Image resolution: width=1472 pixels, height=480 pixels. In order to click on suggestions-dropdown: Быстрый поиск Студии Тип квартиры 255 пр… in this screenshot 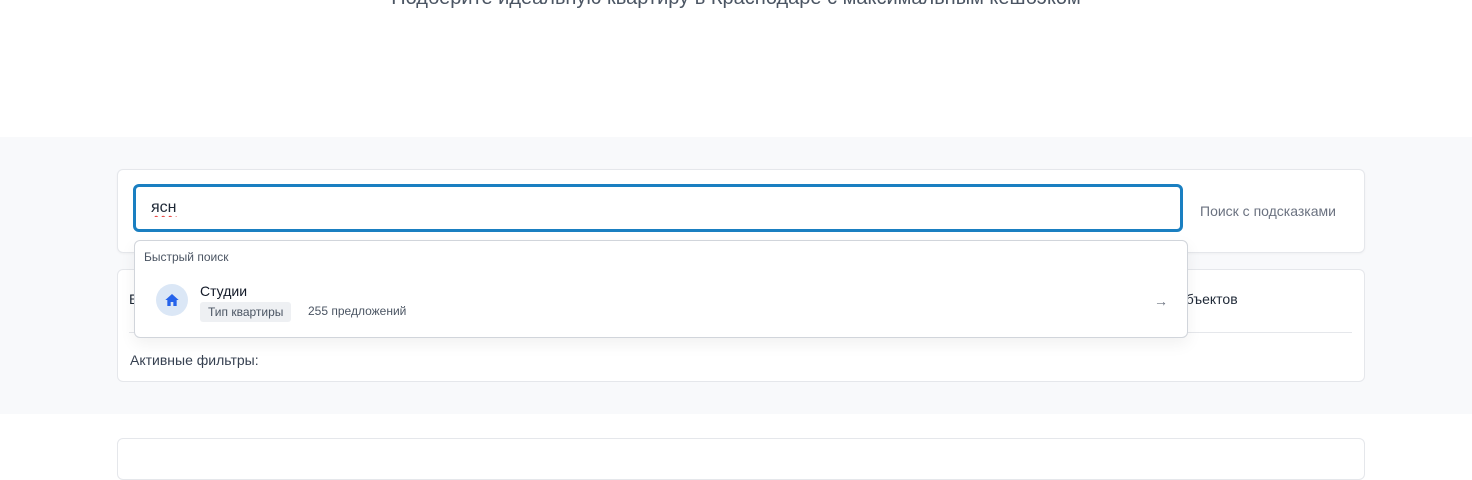, I will do `click(661, 289)`.